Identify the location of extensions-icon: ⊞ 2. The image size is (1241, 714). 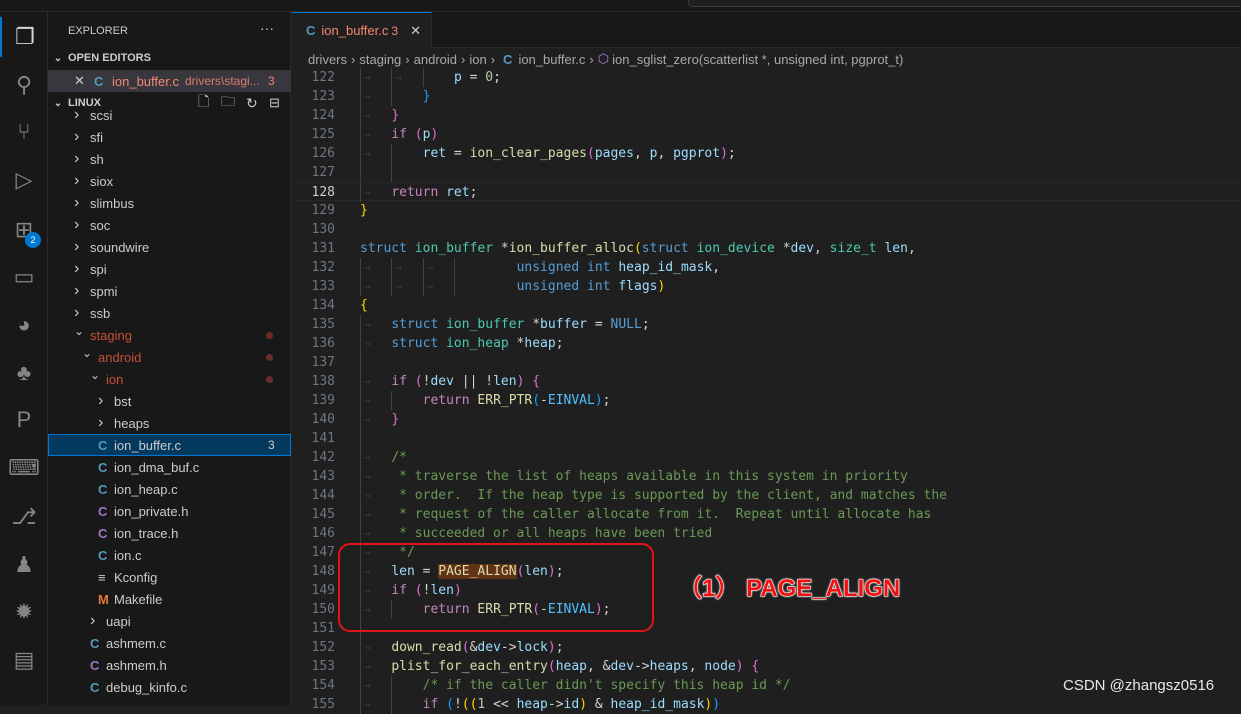
(24, 230).